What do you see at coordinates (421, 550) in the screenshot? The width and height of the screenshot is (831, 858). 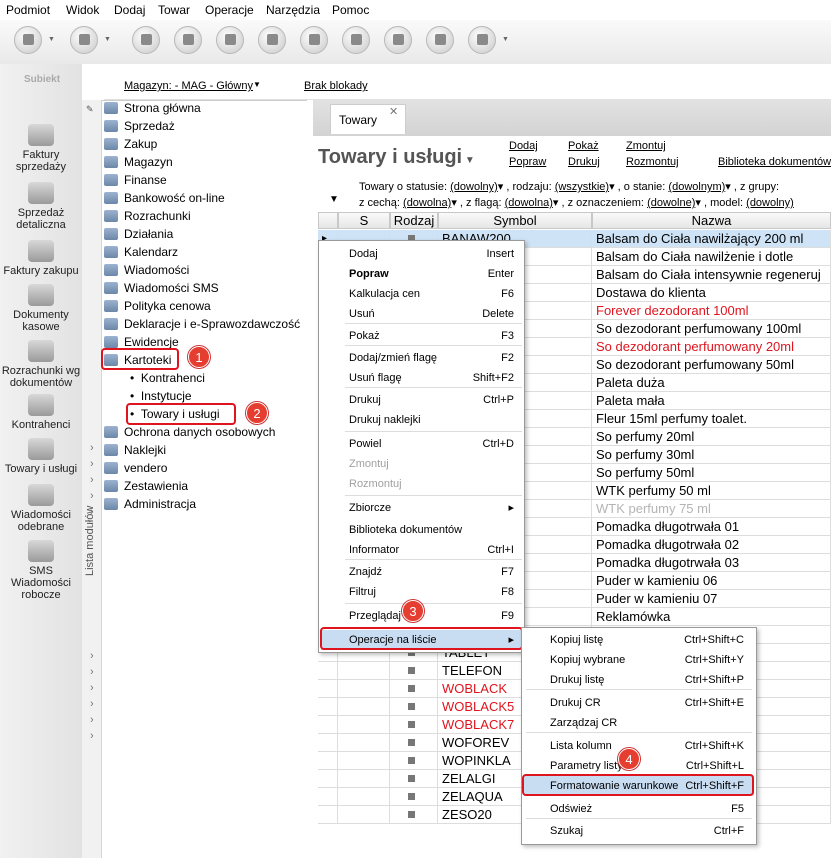 I see `context-menu-item: Informator Ctrl+I` at bounding box center [421, 550].